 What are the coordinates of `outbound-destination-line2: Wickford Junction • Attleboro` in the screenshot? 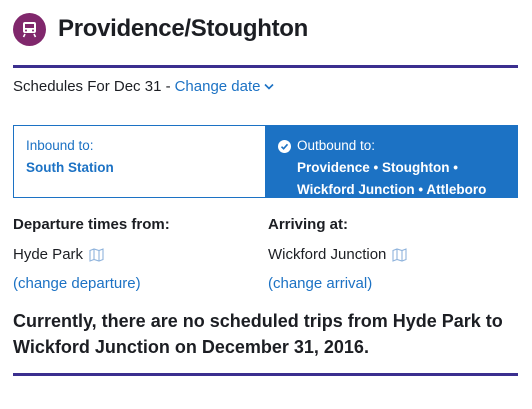 It's located at (392, 189).